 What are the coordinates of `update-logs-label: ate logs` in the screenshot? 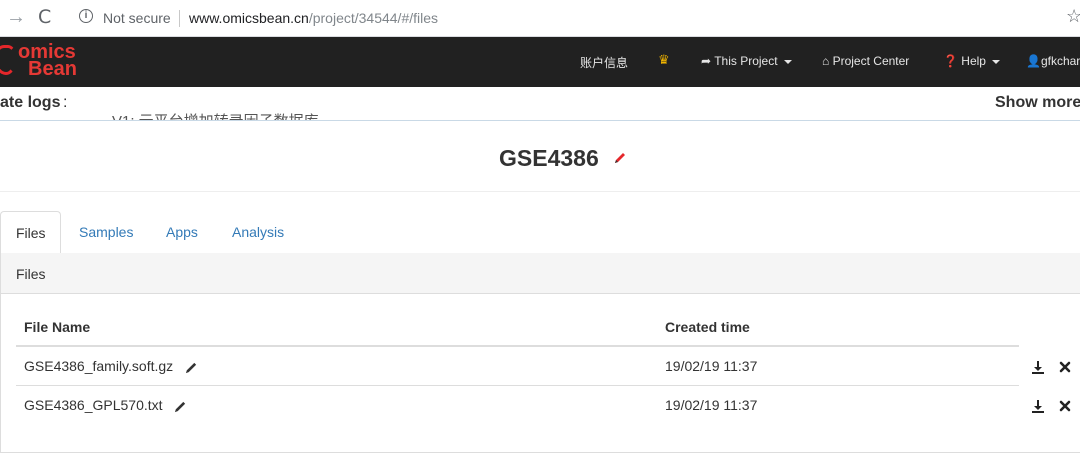 It's located at (30, 102).